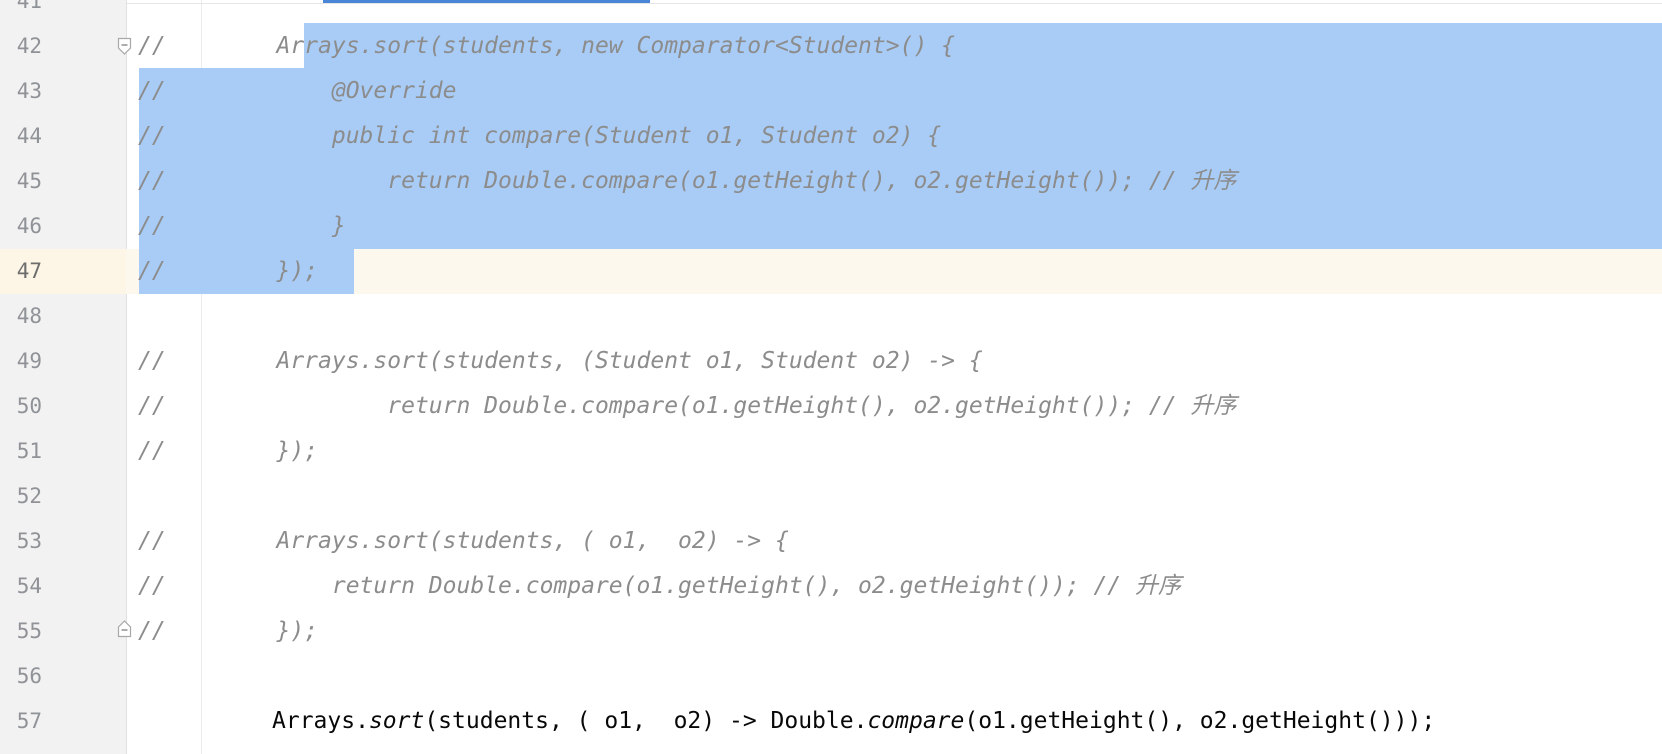 The width and height of the screenshot is (1662, 754). What do you see at coordinates (21, 631) in the screenshot?
I see `line-number: 55` at bounding box center [21, 631].